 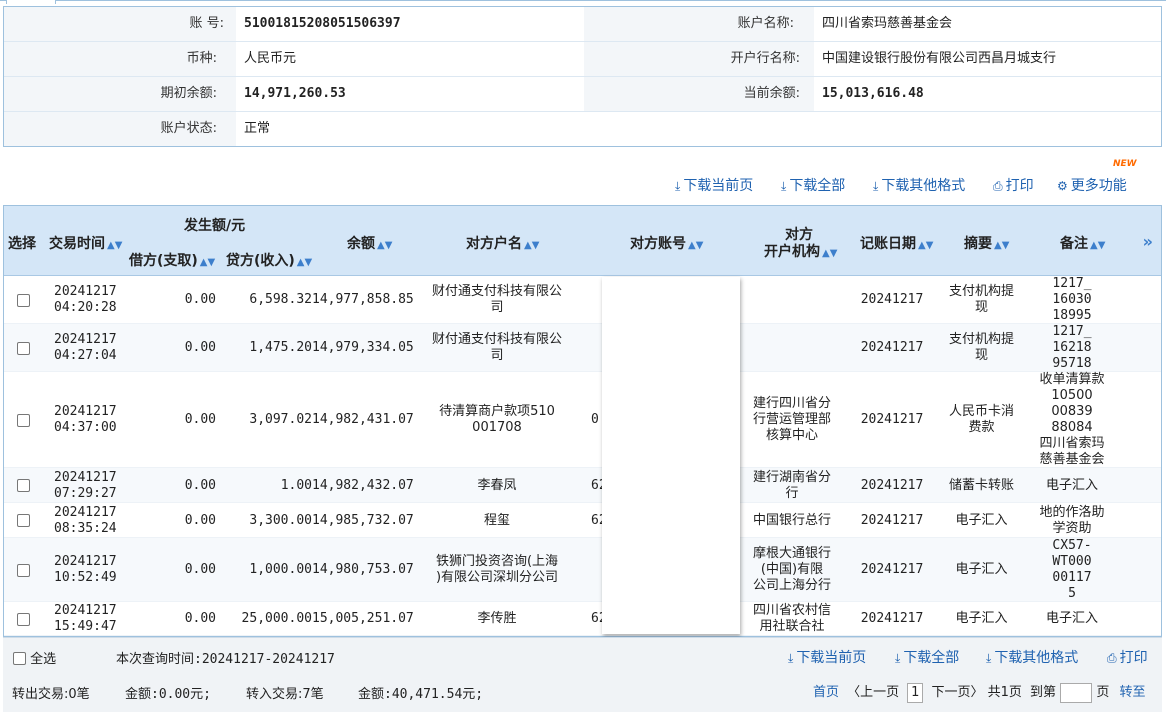 I want to click on cell-time: 20241217 04:27:04, so click(x=85, y=347).